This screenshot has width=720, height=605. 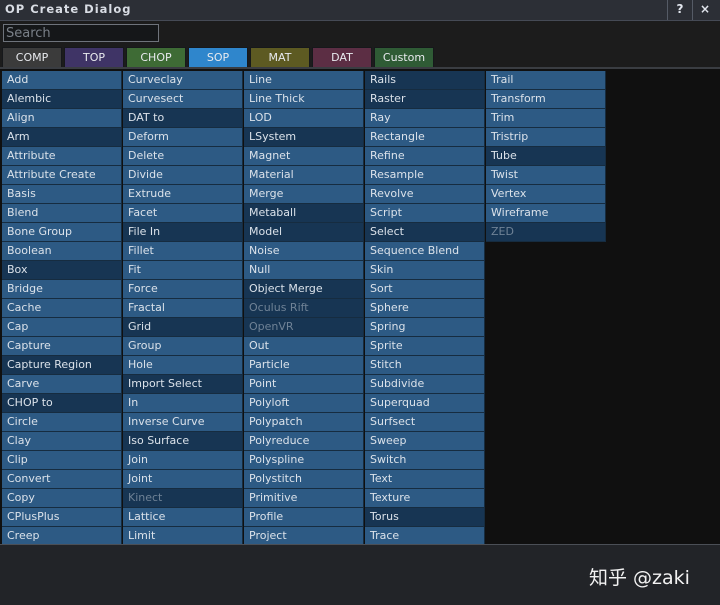 I want to click on operator-item: Basis, so click(x=62, y=194).